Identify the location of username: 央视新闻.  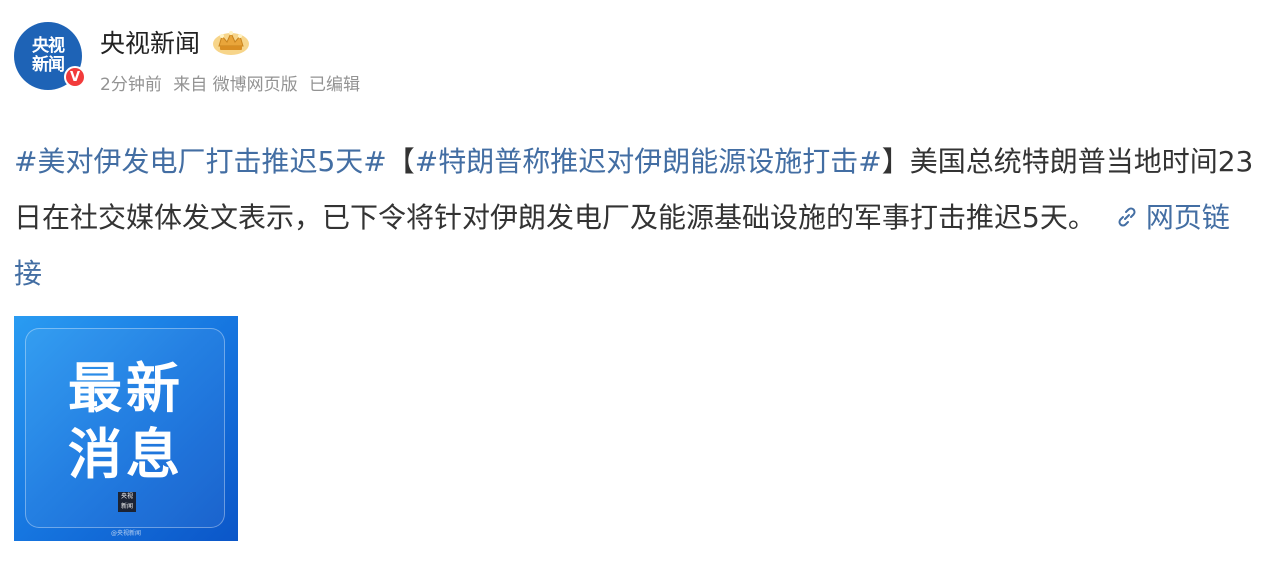
(150, 42).